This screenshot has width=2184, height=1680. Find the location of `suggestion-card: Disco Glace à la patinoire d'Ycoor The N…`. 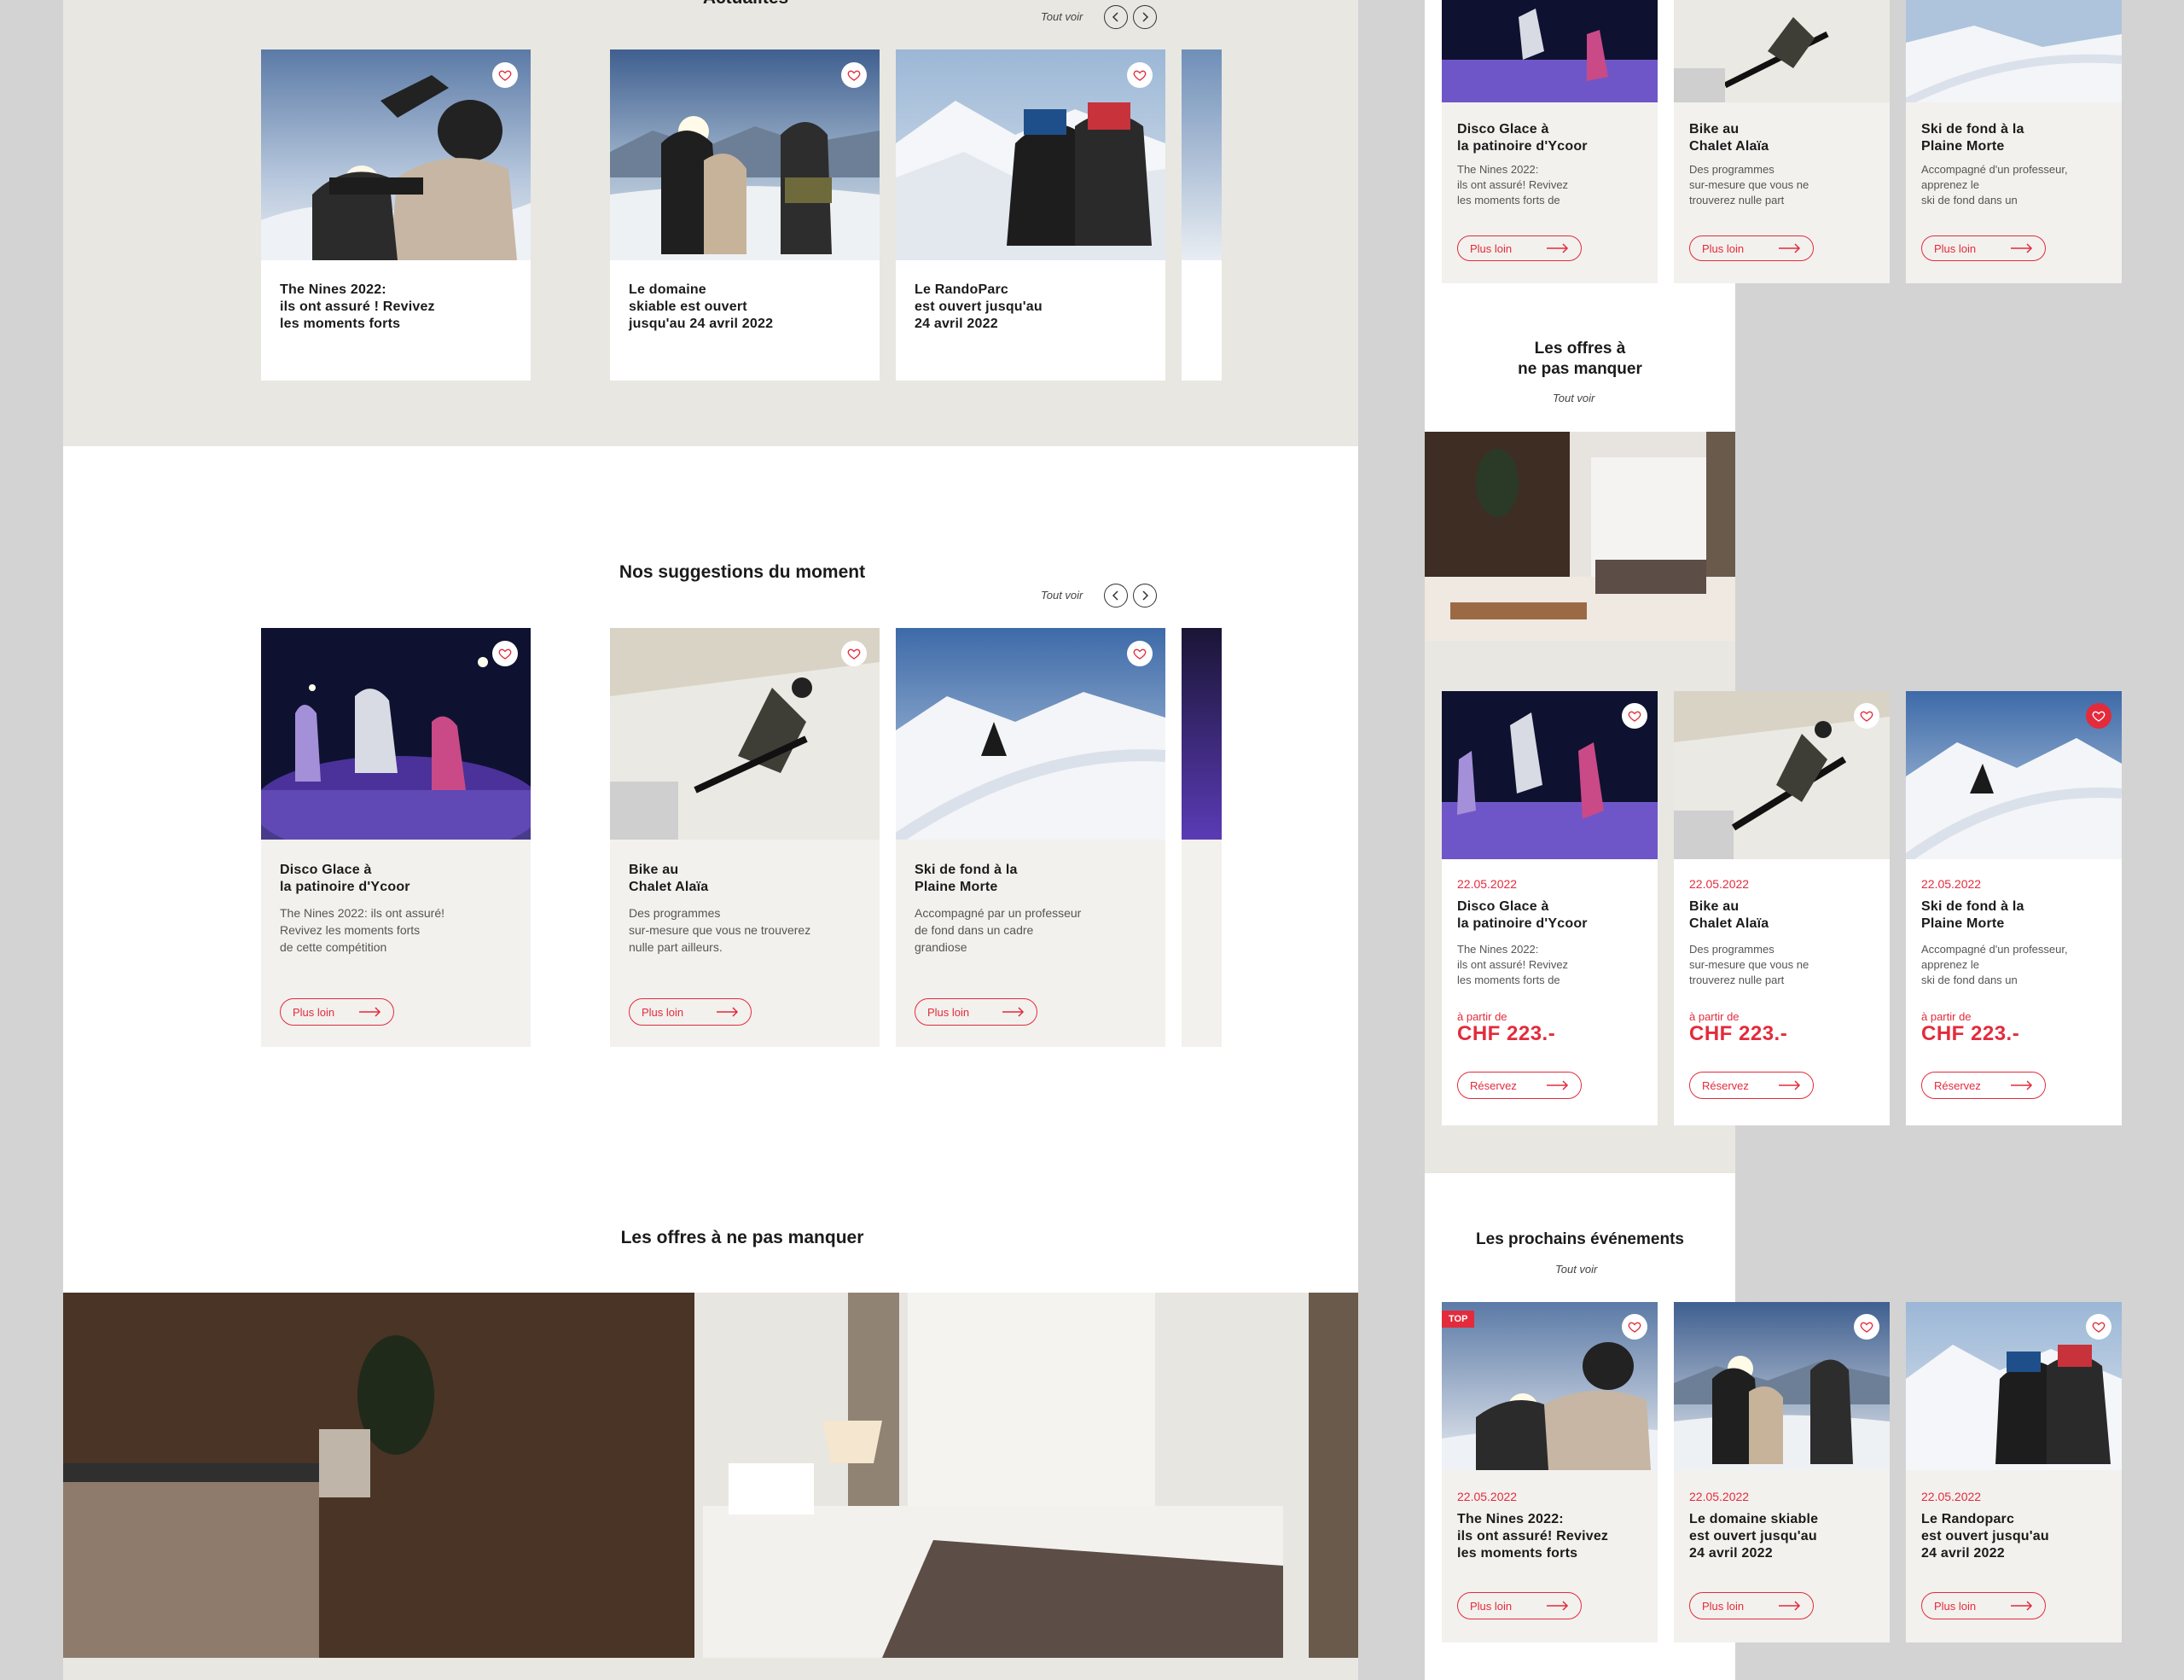

suggestion-card: Disco Glace à la patinoire d'Ycoor The N… is located at coordinates (396, 837).